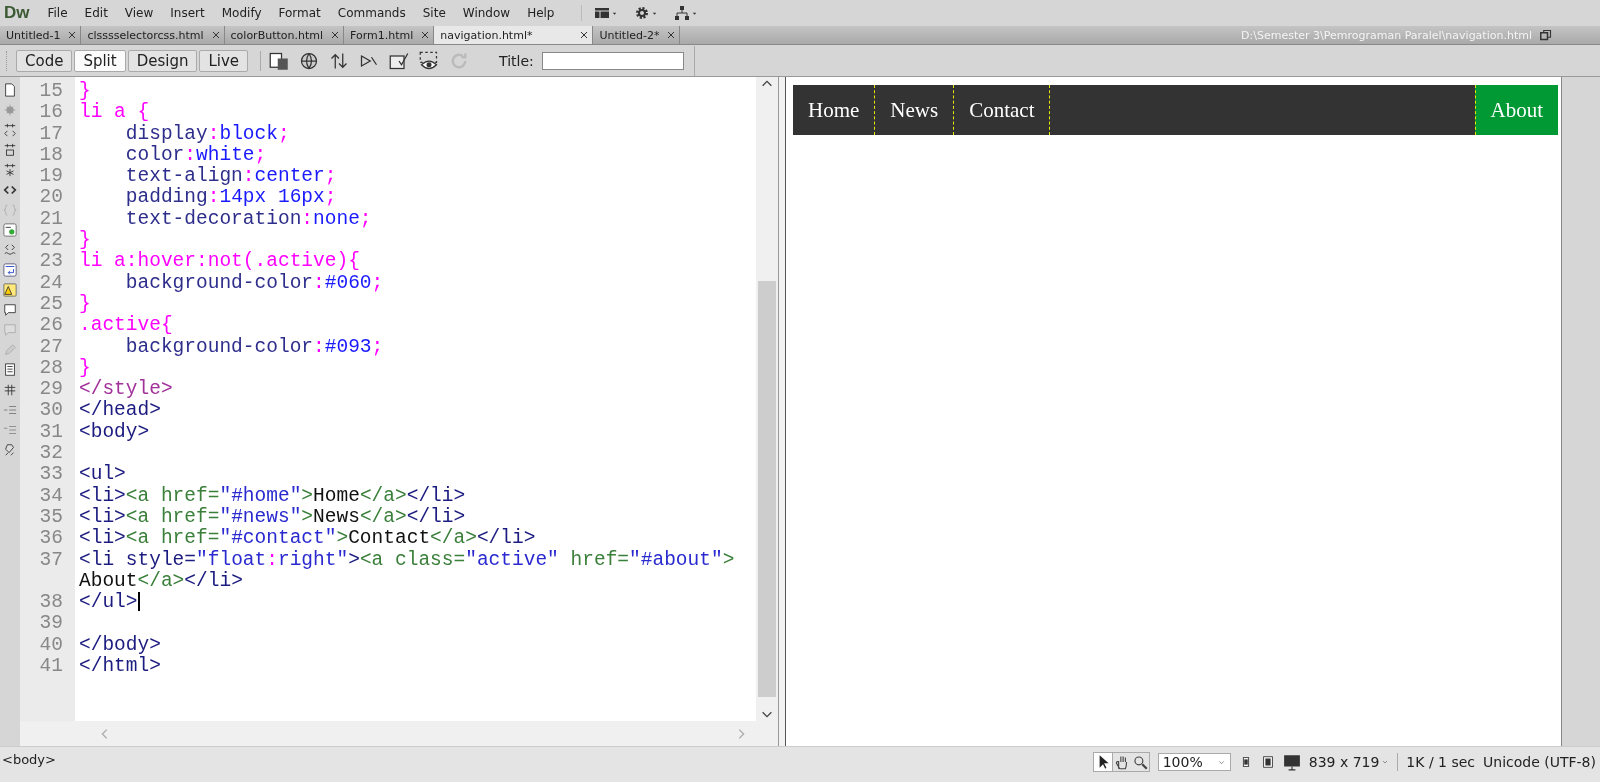  What do you see at coordinates (51, 326) in the screenshot?
I see `line-number: 26` at bounding box center [51, 326].